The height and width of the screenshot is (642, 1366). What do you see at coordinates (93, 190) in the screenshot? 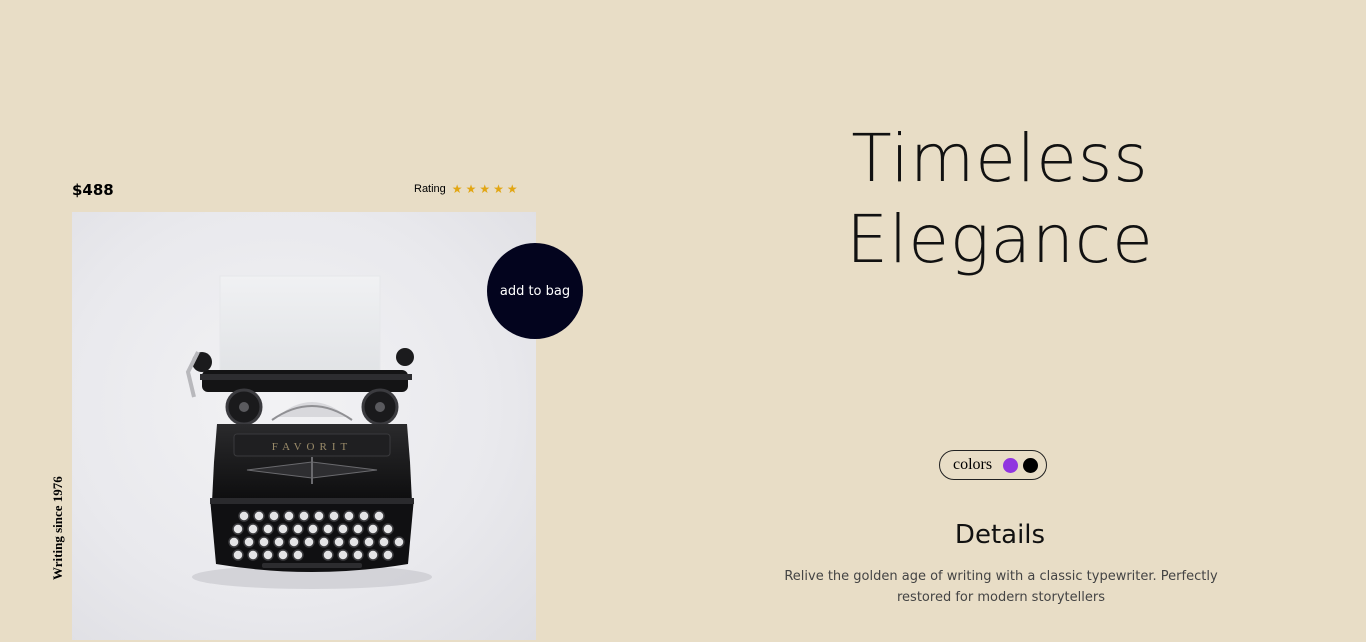
I see `product-price: $488` at bounding box center [93, 190].